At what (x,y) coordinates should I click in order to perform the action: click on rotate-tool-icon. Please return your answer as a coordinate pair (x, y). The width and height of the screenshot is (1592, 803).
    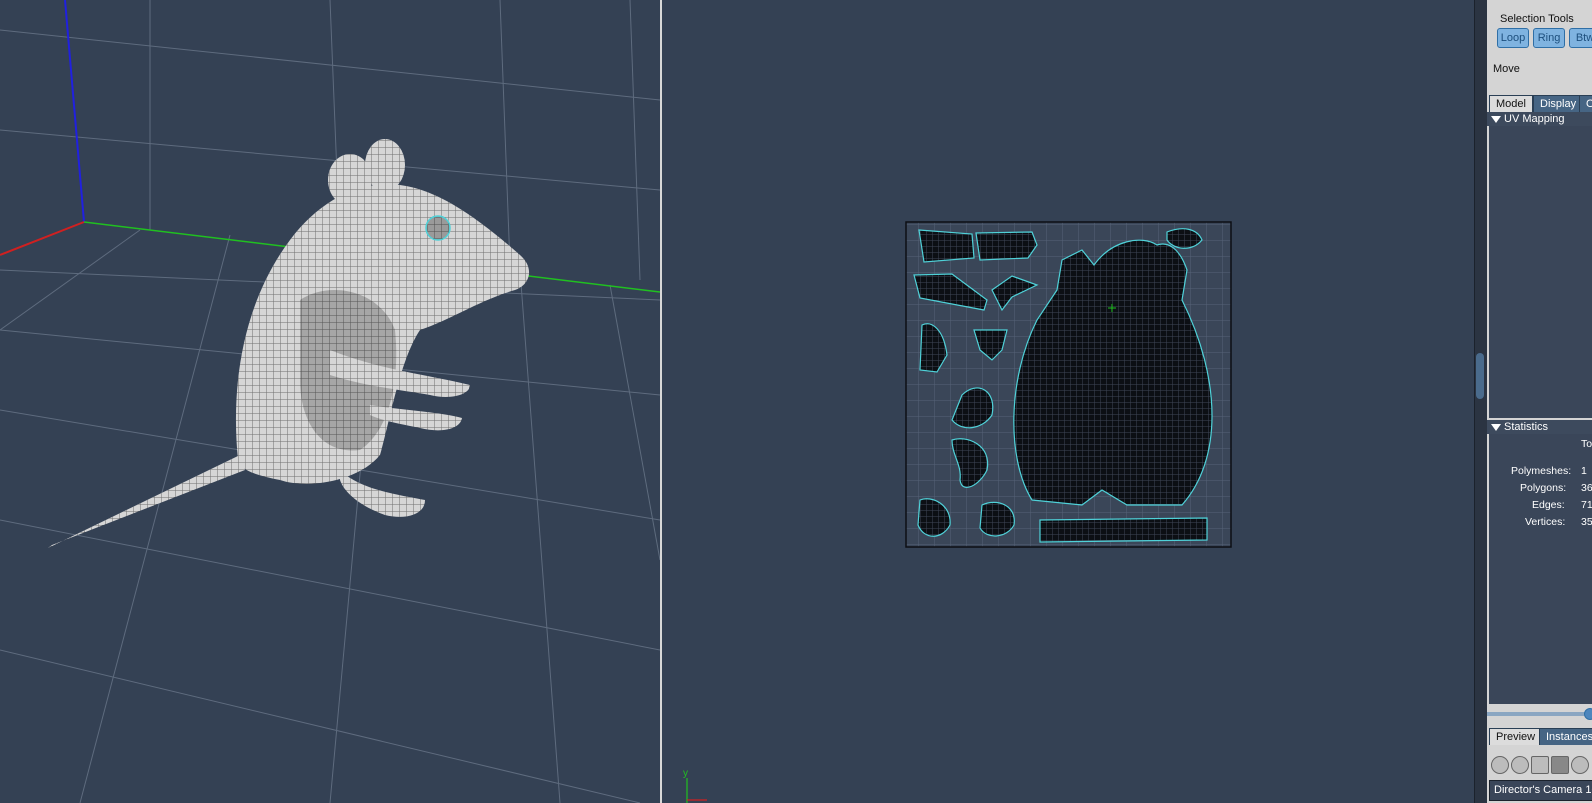
    Looking at the image, I should click on (1520, 765).